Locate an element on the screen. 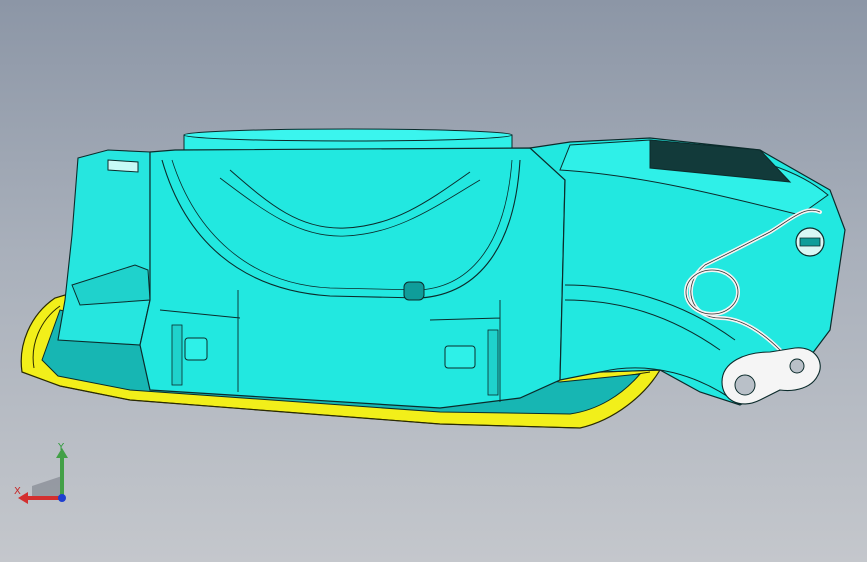 This screenshot has width=867, height=562. housing-right-rib is located at coordinates (493, 362).